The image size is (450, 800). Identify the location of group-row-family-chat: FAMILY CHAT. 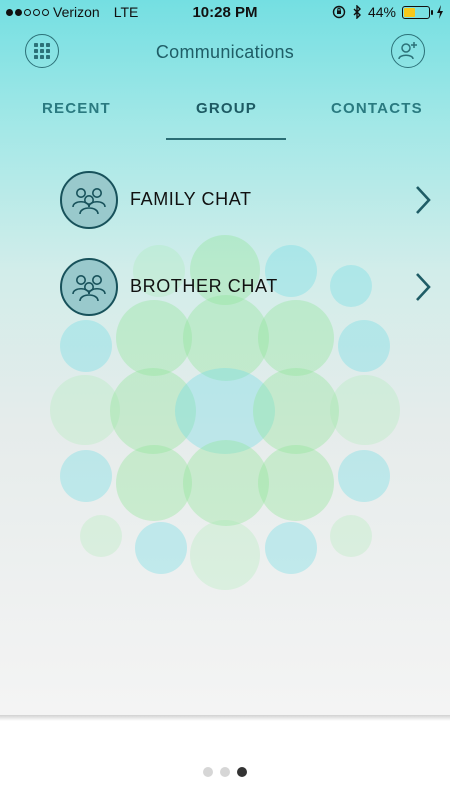
(250, 201).